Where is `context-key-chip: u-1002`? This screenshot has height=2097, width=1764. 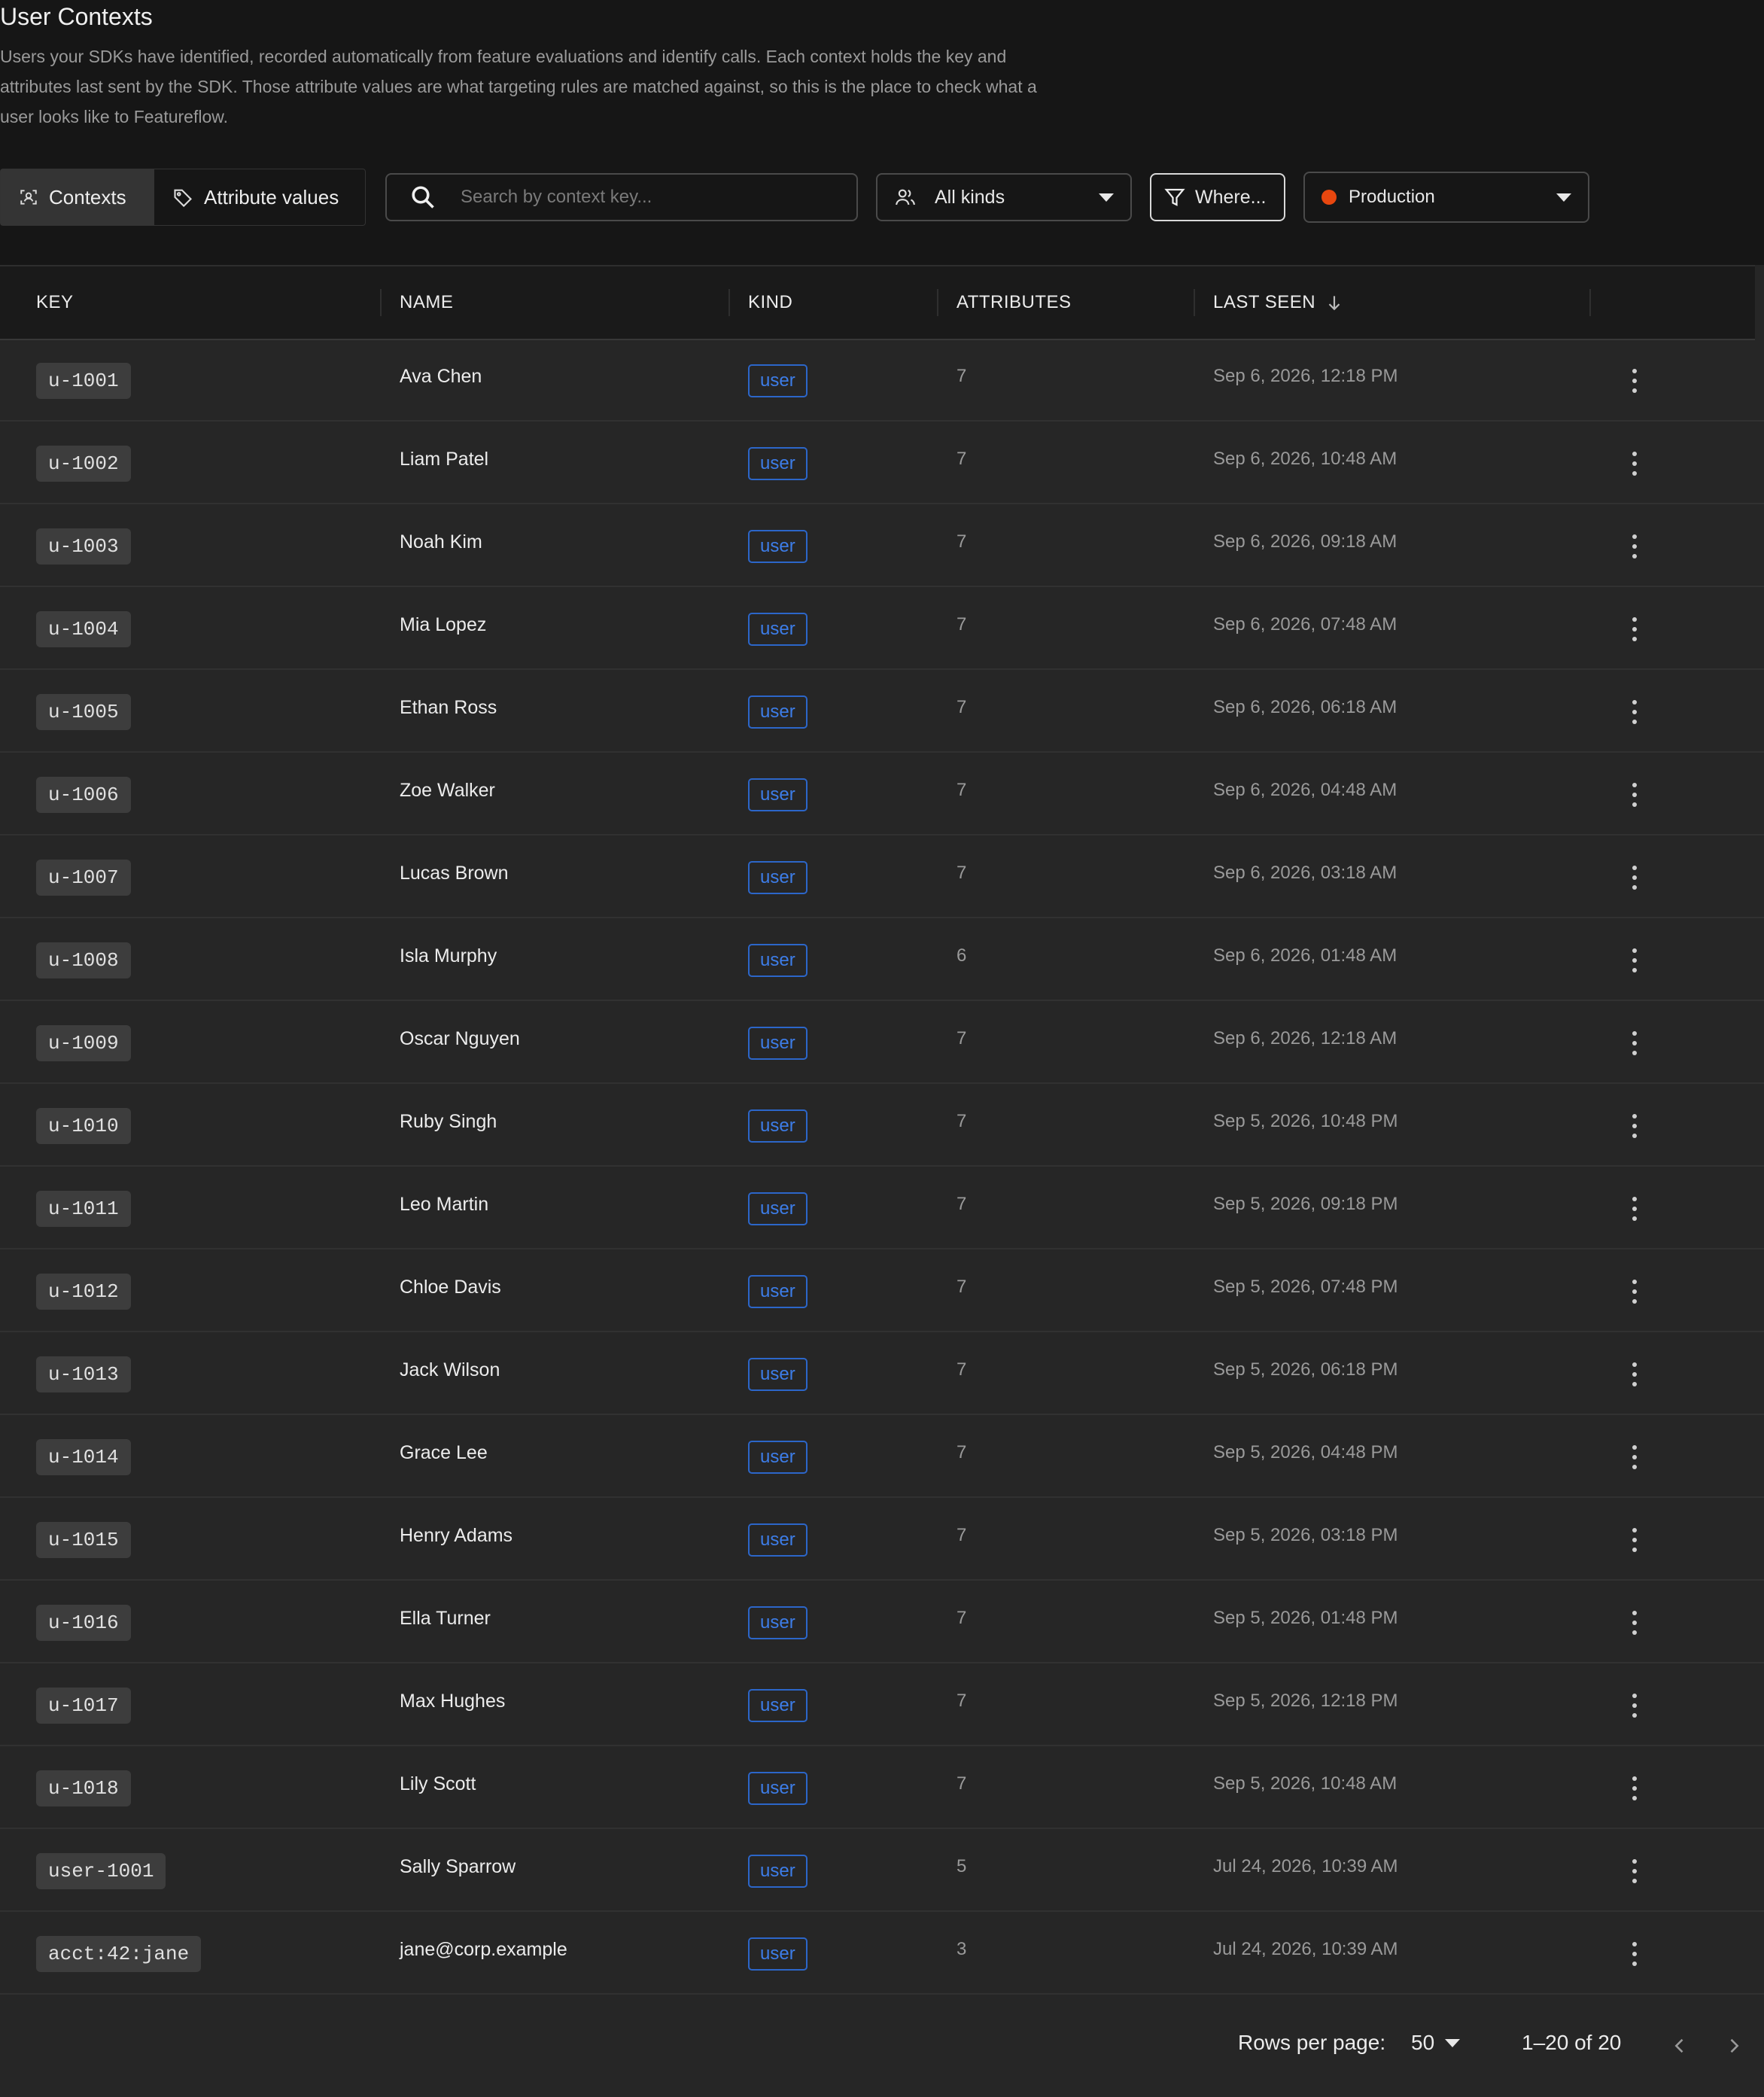
context-key-chip: u-1002 is located at coordinates (83, 464).